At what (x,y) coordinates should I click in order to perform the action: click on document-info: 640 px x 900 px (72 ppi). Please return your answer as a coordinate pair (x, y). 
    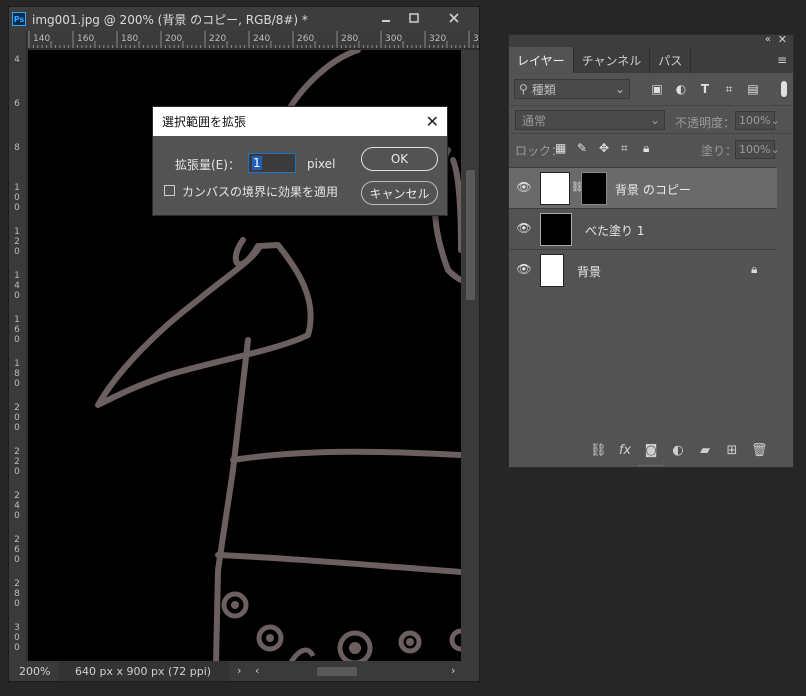
    Looking at the image, I should click on (144, 671).